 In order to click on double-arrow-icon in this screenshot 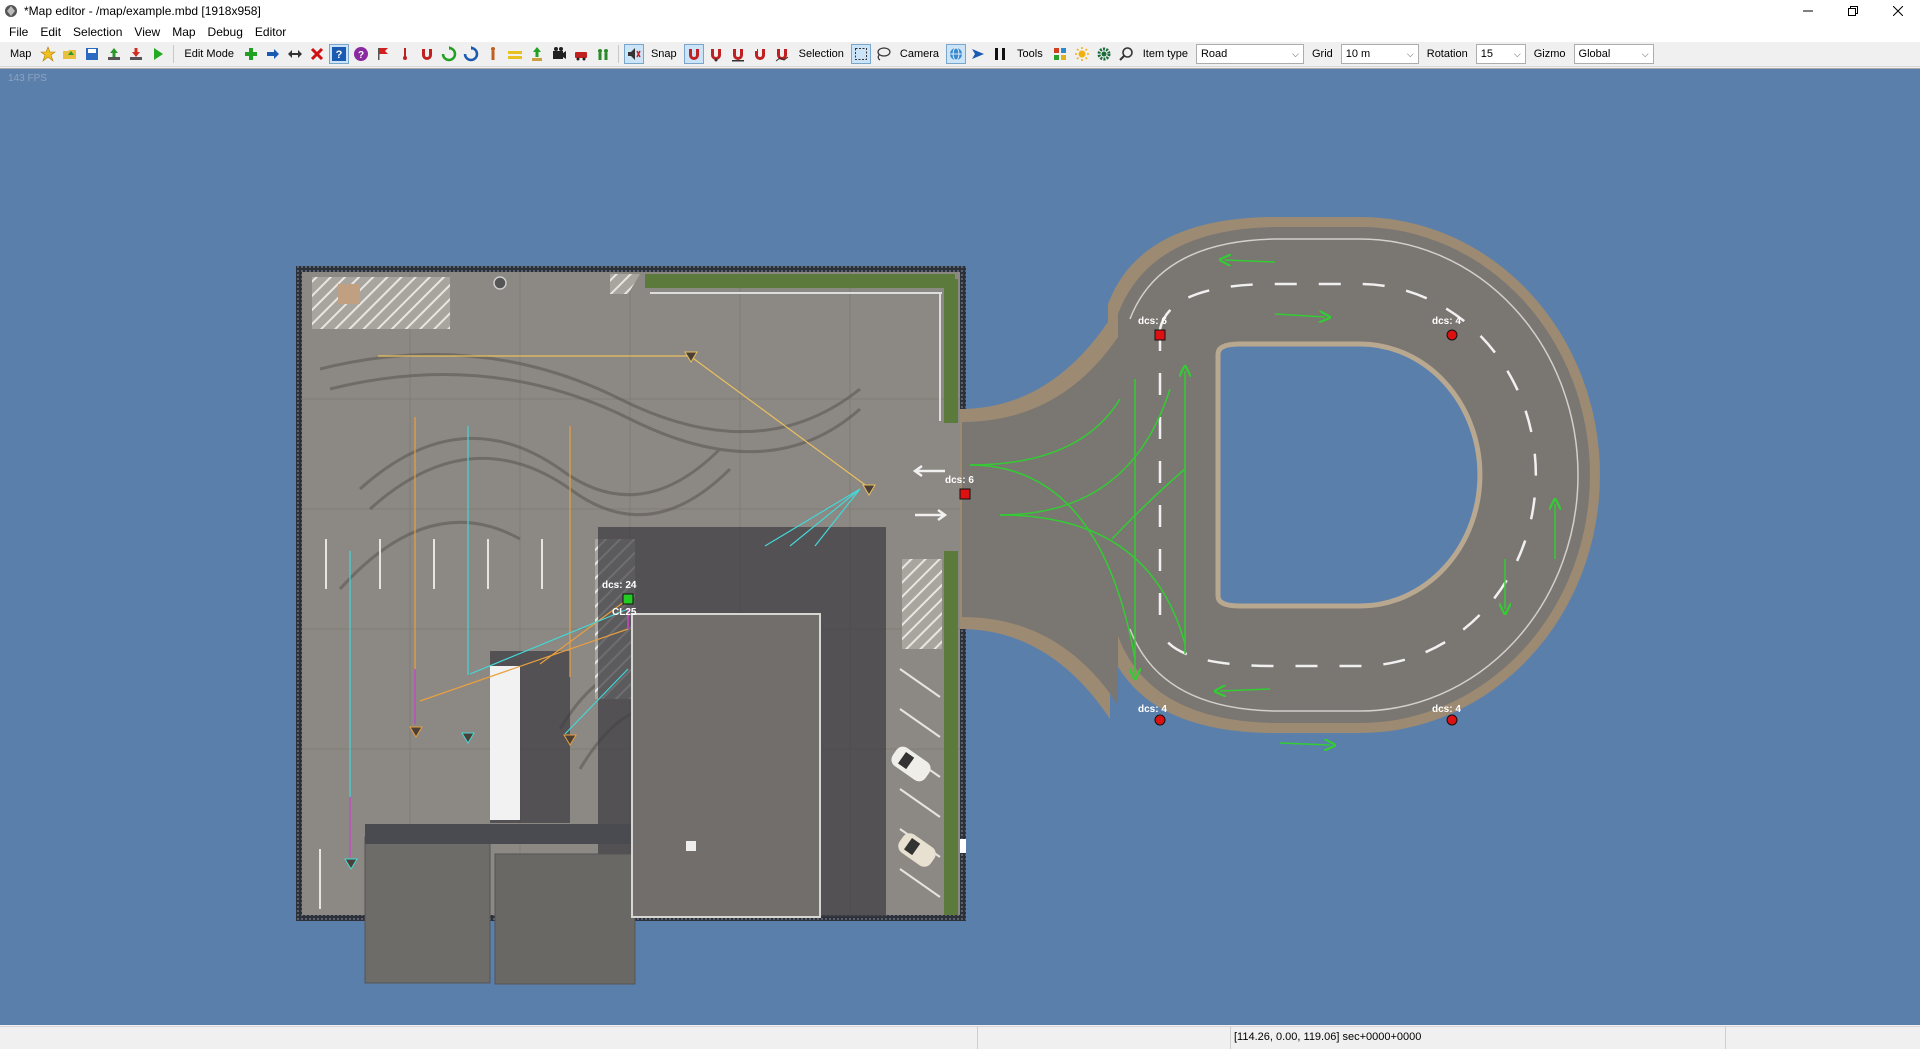, I will do `click(294, 54)`.